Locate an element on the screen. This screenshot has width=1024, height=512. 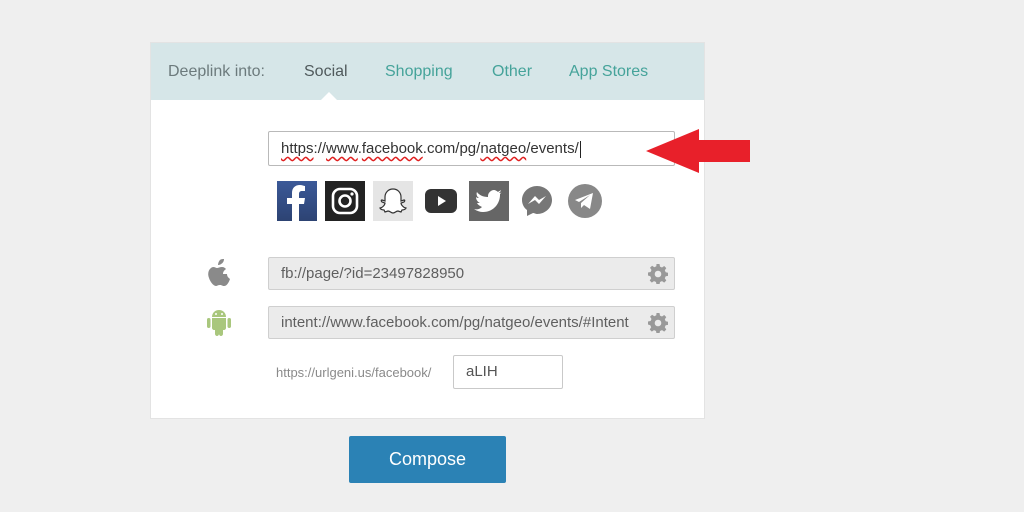
apple-icon is located at coordinates (219, 273).